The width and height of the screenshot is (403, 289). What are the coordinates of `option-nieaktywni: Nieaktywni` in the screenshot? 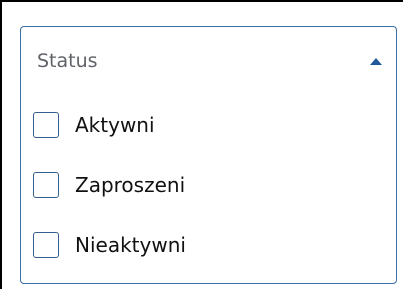 It's located at (208, 247).